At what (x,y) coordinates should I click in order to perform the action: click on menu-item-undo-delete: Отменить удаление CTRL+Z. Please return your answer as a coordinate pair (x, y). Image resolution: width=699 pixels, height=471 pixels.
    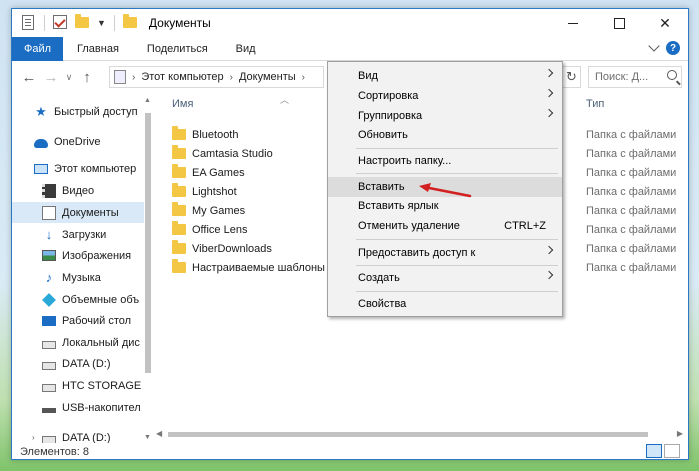
    Looking at the image, I should click on (445, 226).